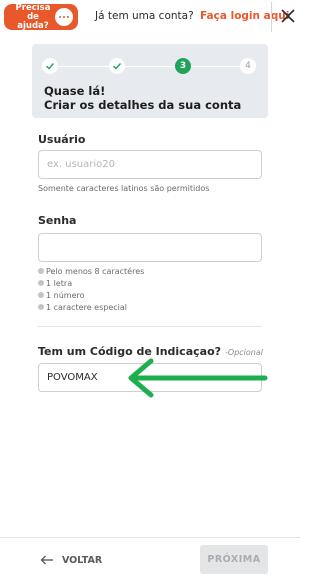 The width and height of the screenshot is (320, 580). I want to click on step-1-complete, so click(50, 66).